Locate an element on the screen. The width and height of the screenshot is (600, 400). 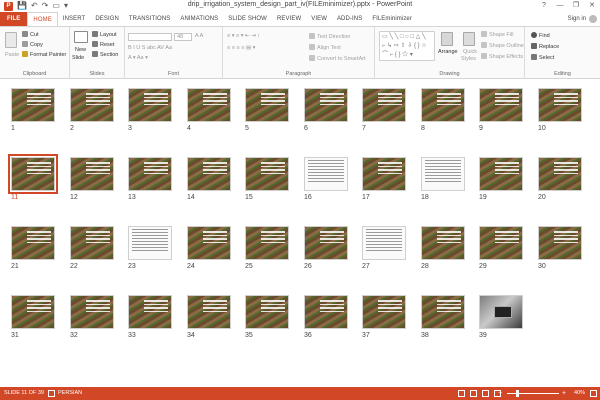
zoom-out-button: − is located at coordinates (500, 393).